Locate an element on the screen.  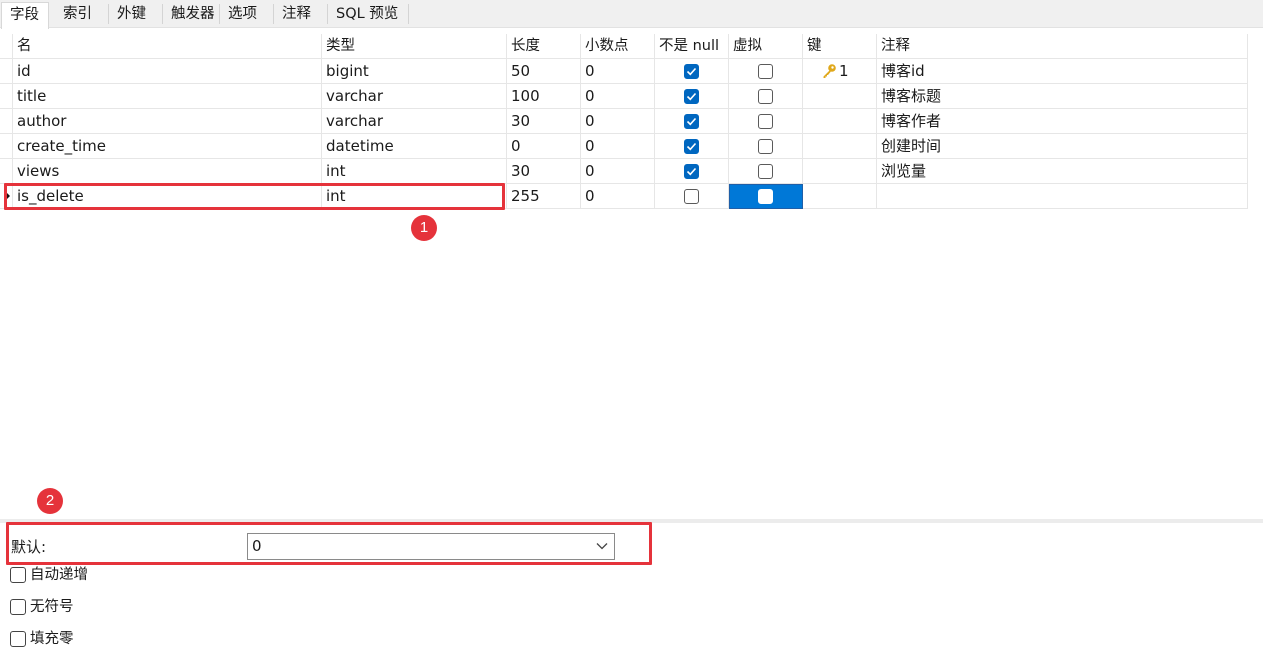
auto-increment-label: 自动递增 is located at coordinates (59, 575).